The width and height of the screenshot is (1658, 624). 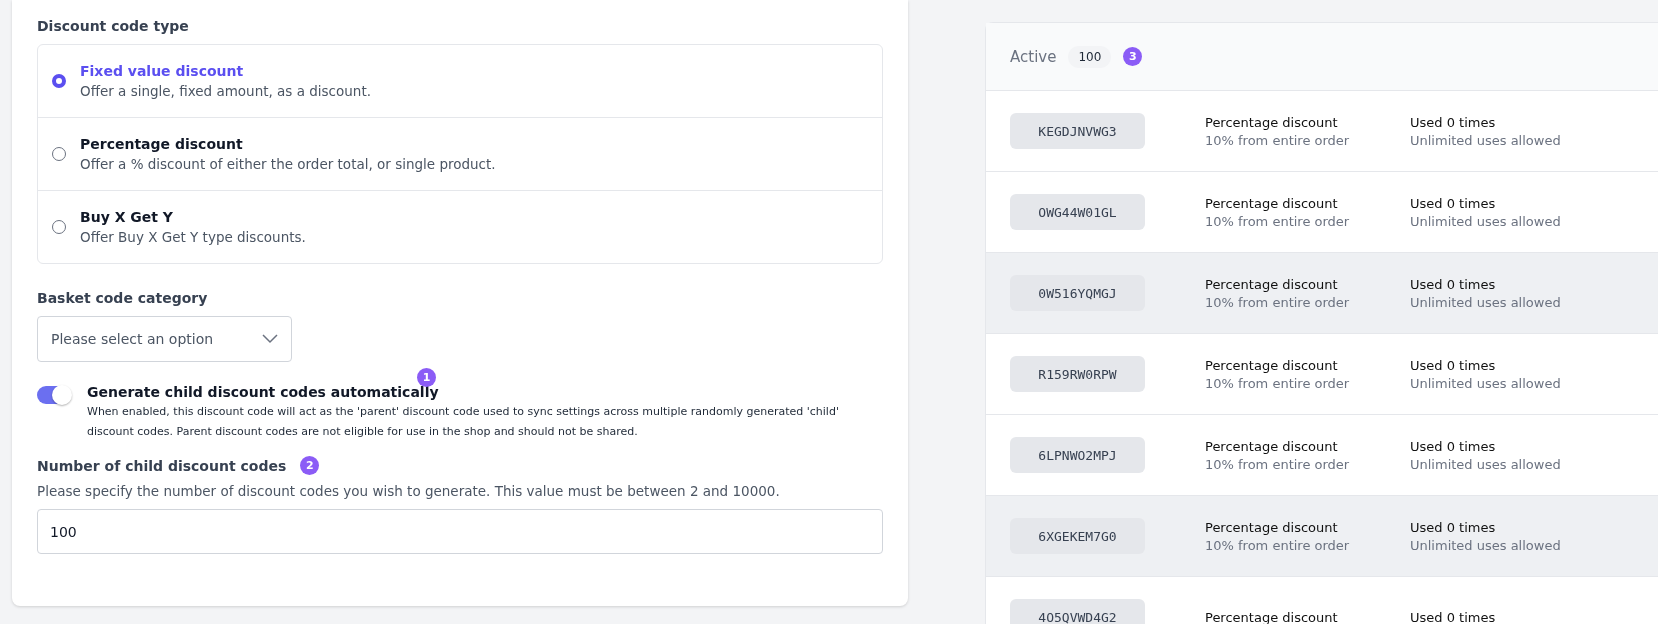 I want to click on step-badge: 1, so click(x=426, y=377).